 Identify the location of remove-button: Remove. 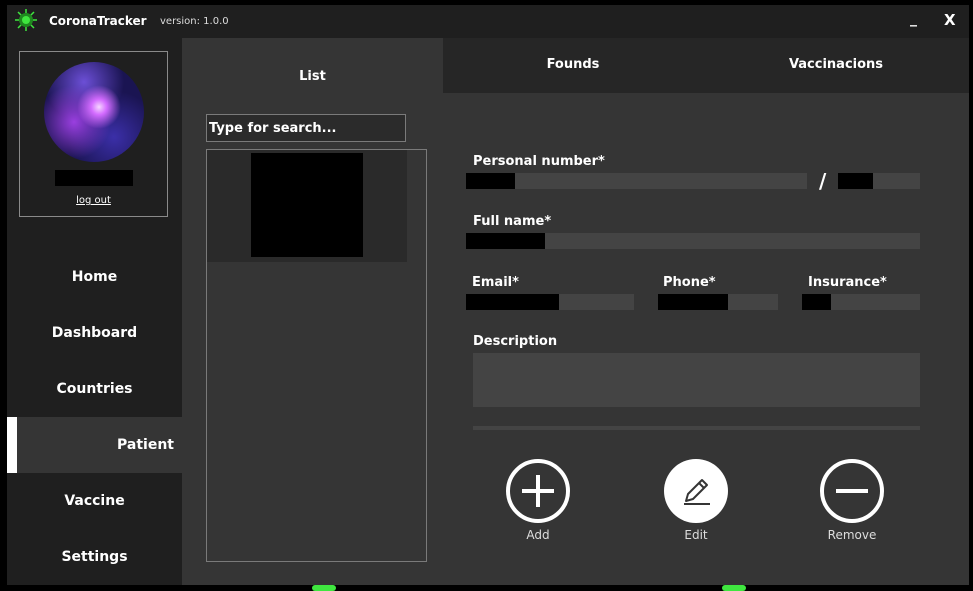
(852, 500).